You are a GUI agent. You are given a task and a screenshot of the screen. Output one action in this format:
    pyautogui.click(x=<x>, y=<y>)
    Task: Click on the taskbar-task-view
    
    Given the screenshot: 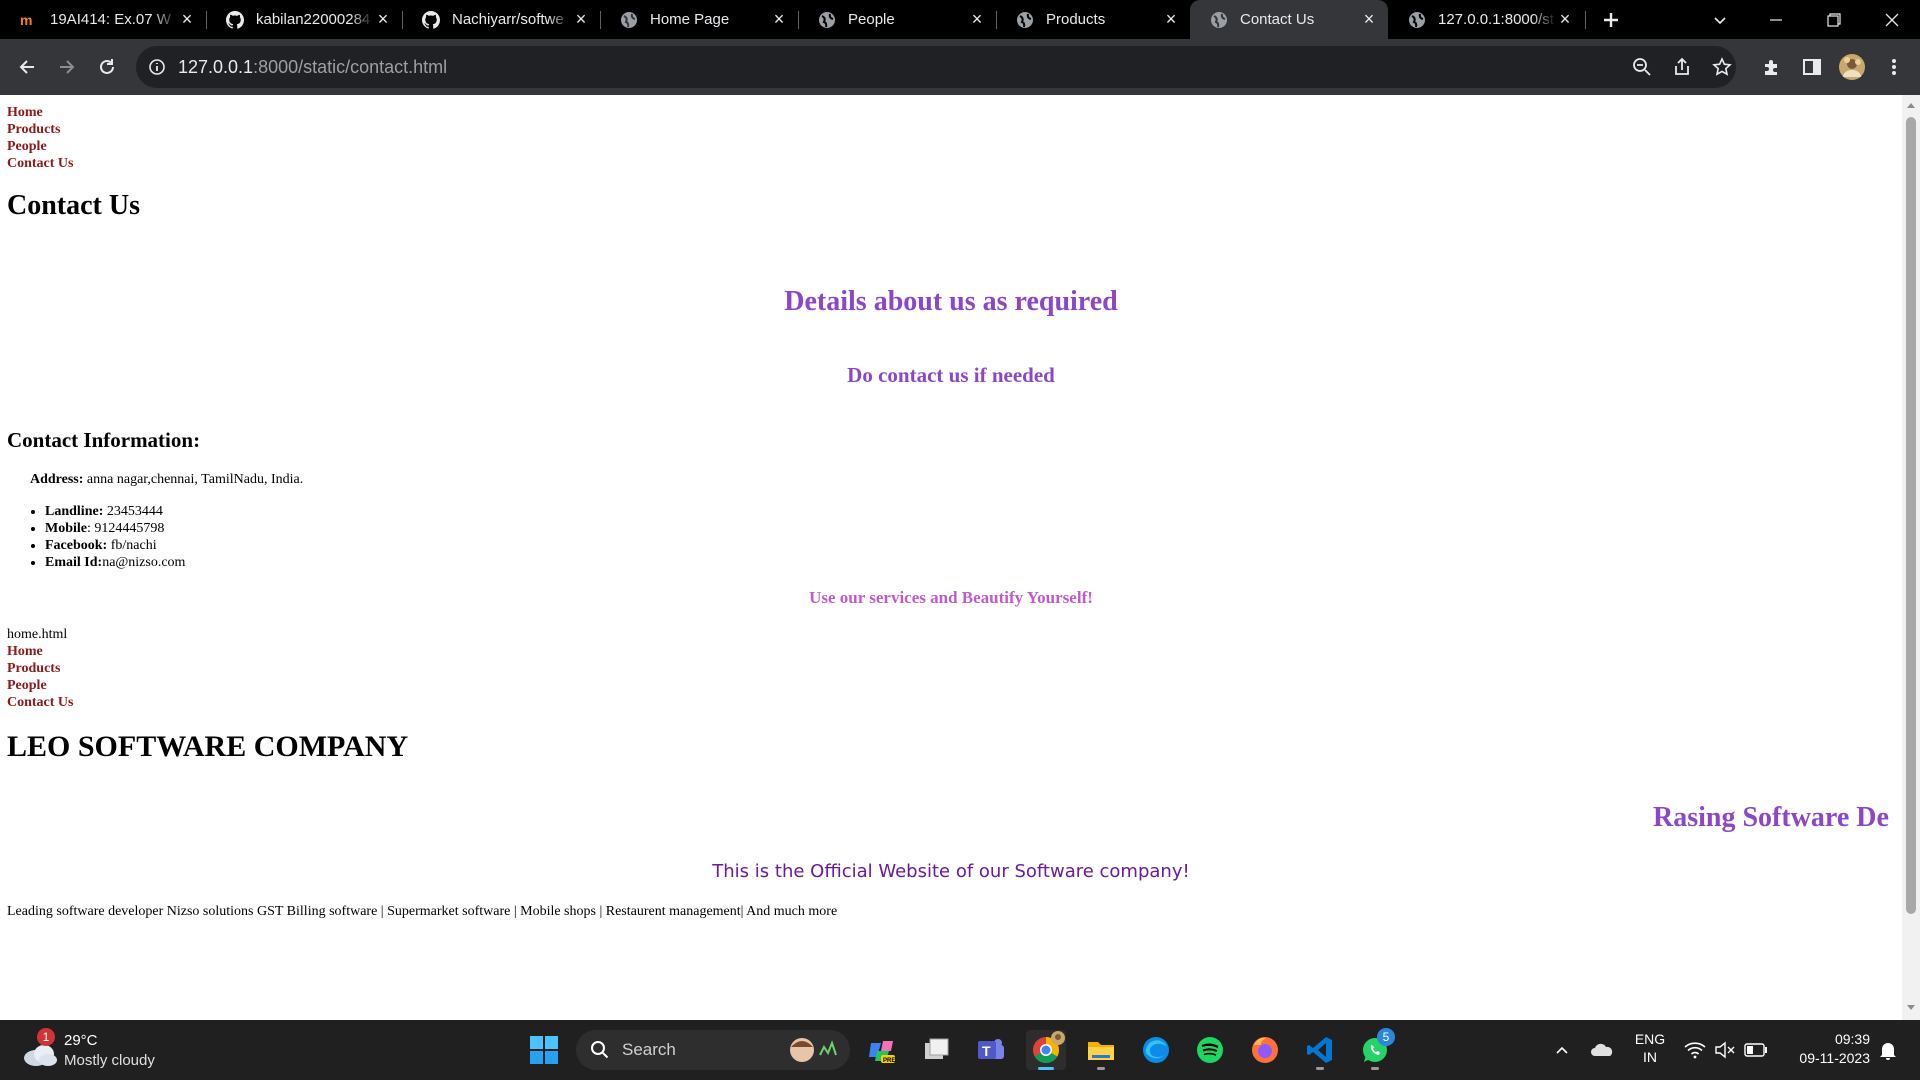 What is the action you would take?
    pyautogui.click(x=937, y=1050)
    